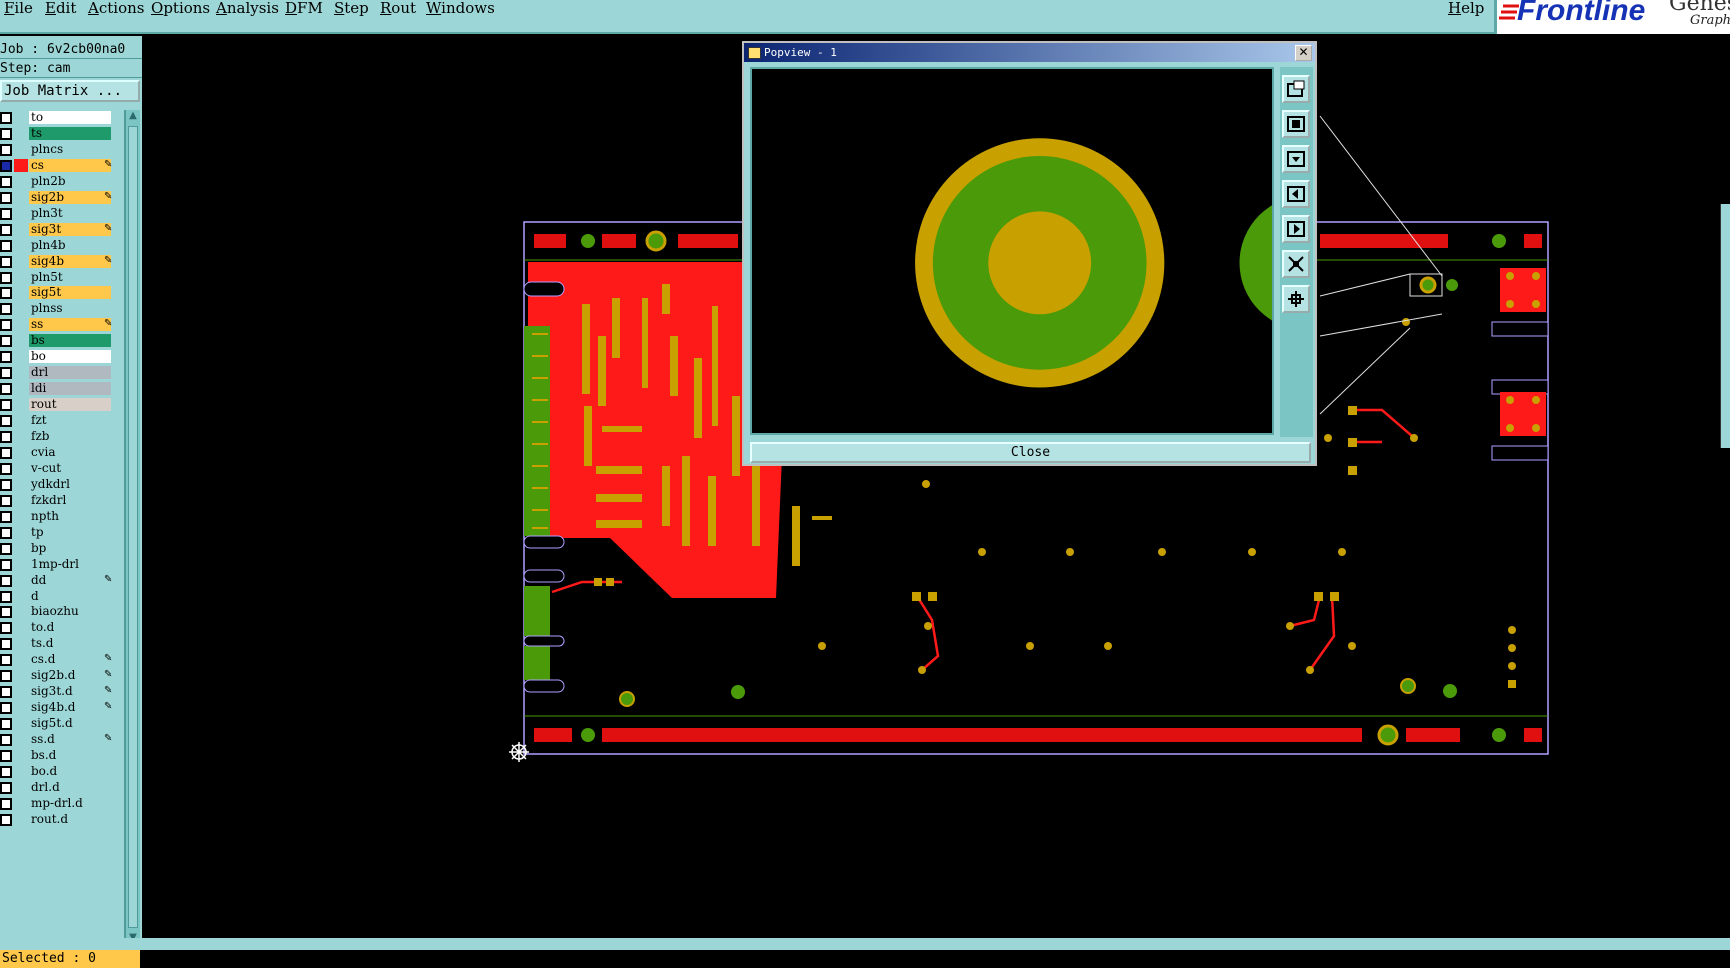 Image resolution: width=1730 pixels, height=968 pixels. I want to click on layer-row-sig2b-d: sig2b.d ✎, so click(58, 675).